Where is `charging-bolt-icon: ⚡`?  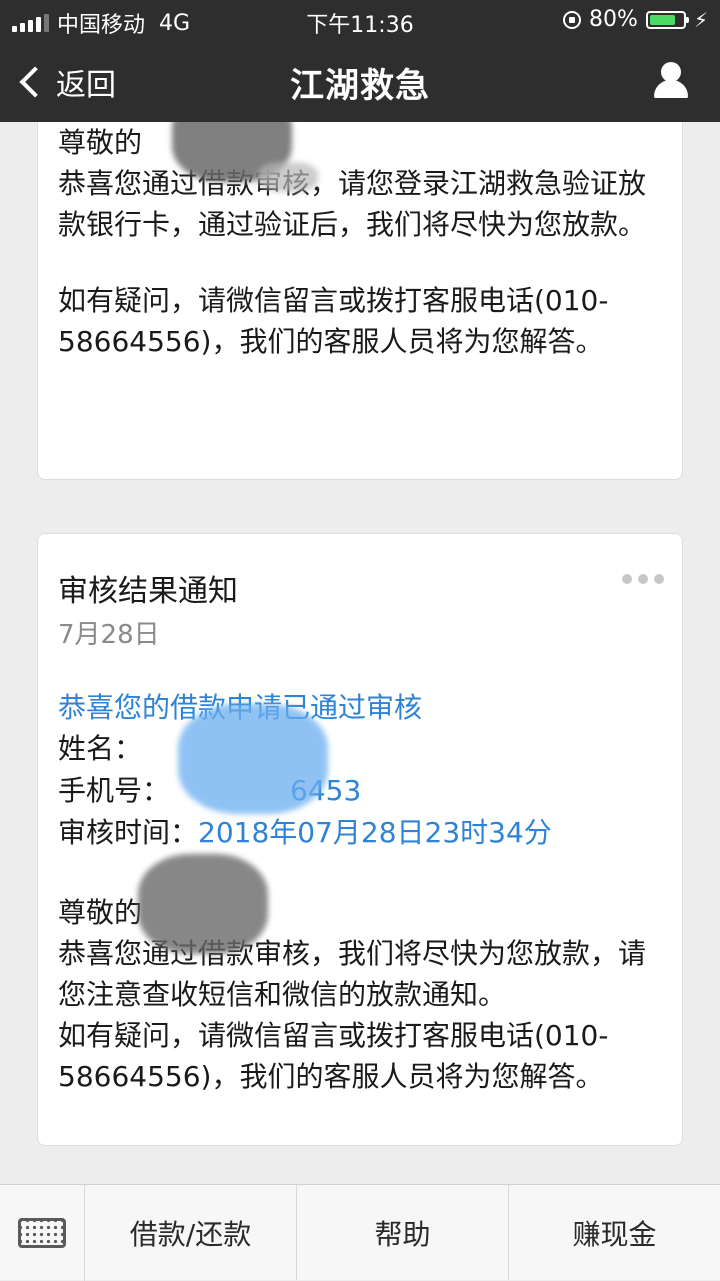 charging-bolt-icon: ⚡ is located at coordinates (700, 19).